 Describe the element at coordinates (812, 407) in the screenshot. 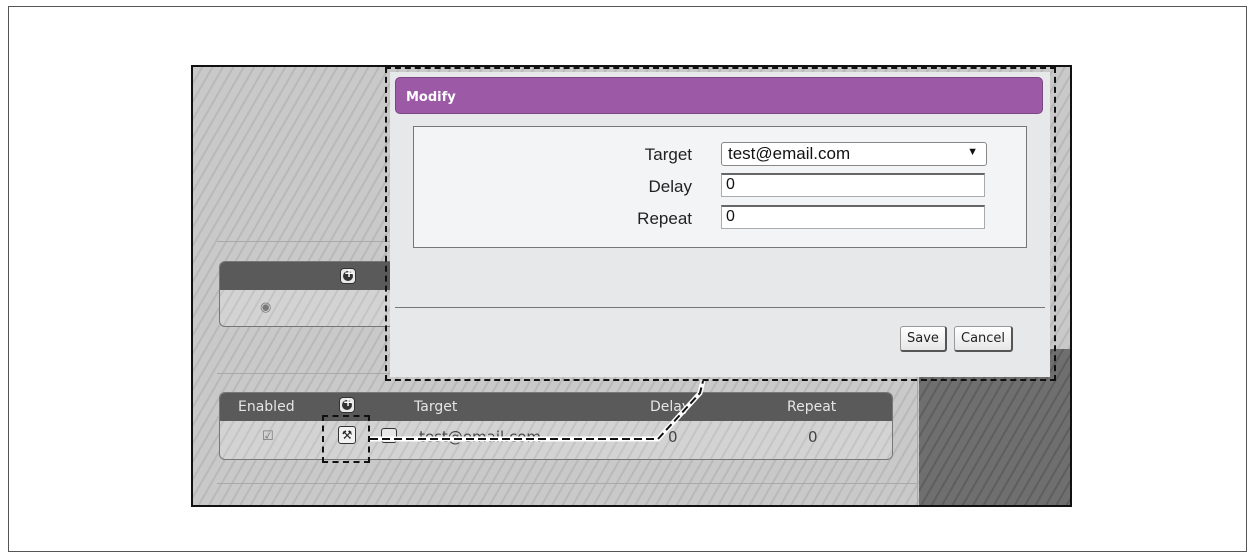

I see `header-repeat: Repeat` at that location.